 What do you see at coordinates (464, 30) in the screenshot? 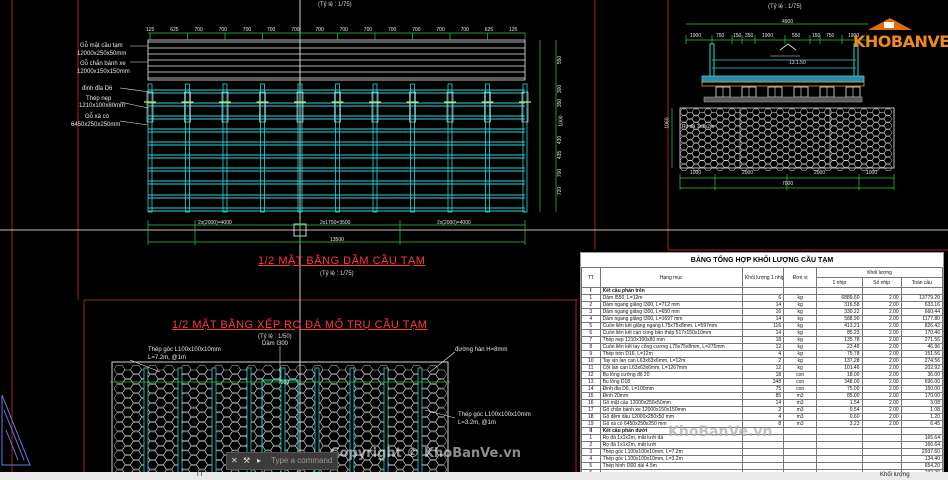
I see `plan-top-dim-13: 700` at bounding box center [464, 30].